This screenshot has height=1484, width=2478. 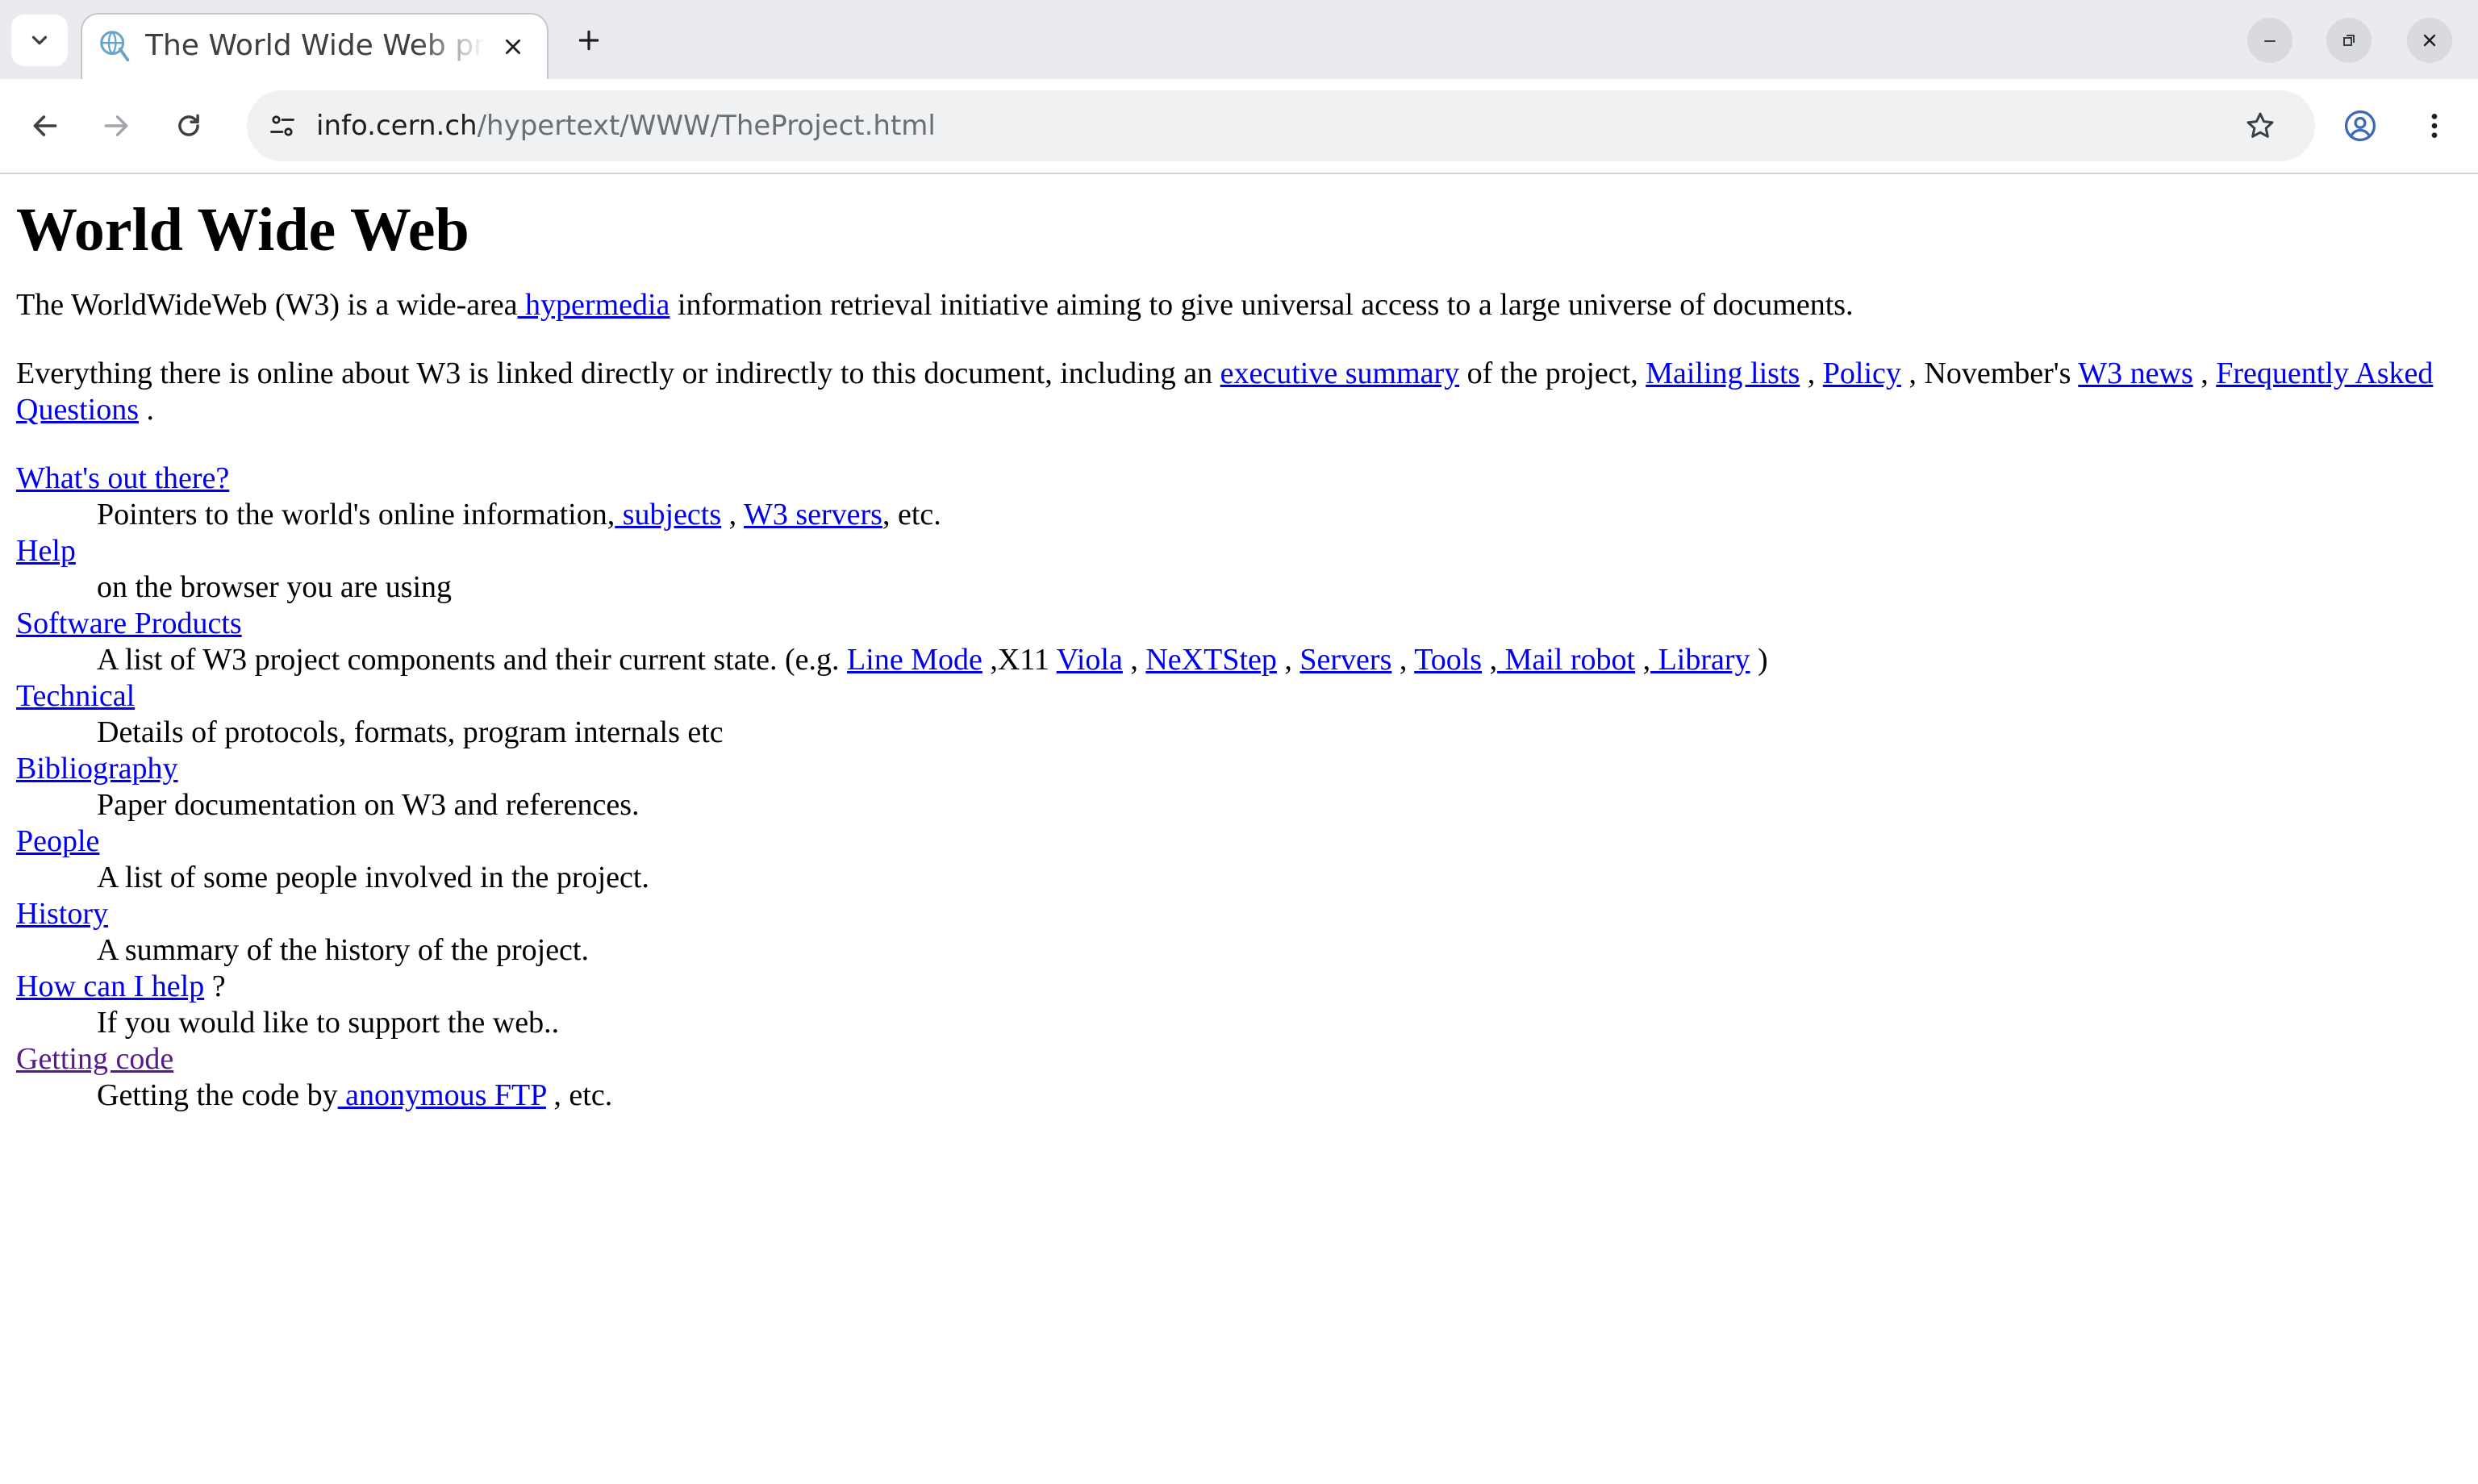 I want to click on close-icon, so click(x=513, y=47).